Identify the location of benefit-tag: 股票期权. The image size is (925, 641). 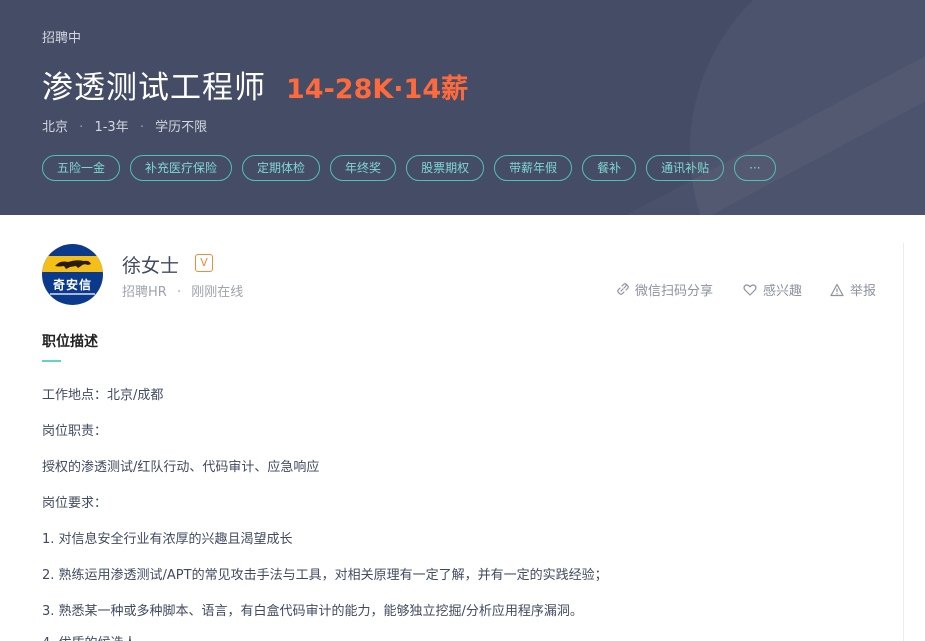
(445, 168).